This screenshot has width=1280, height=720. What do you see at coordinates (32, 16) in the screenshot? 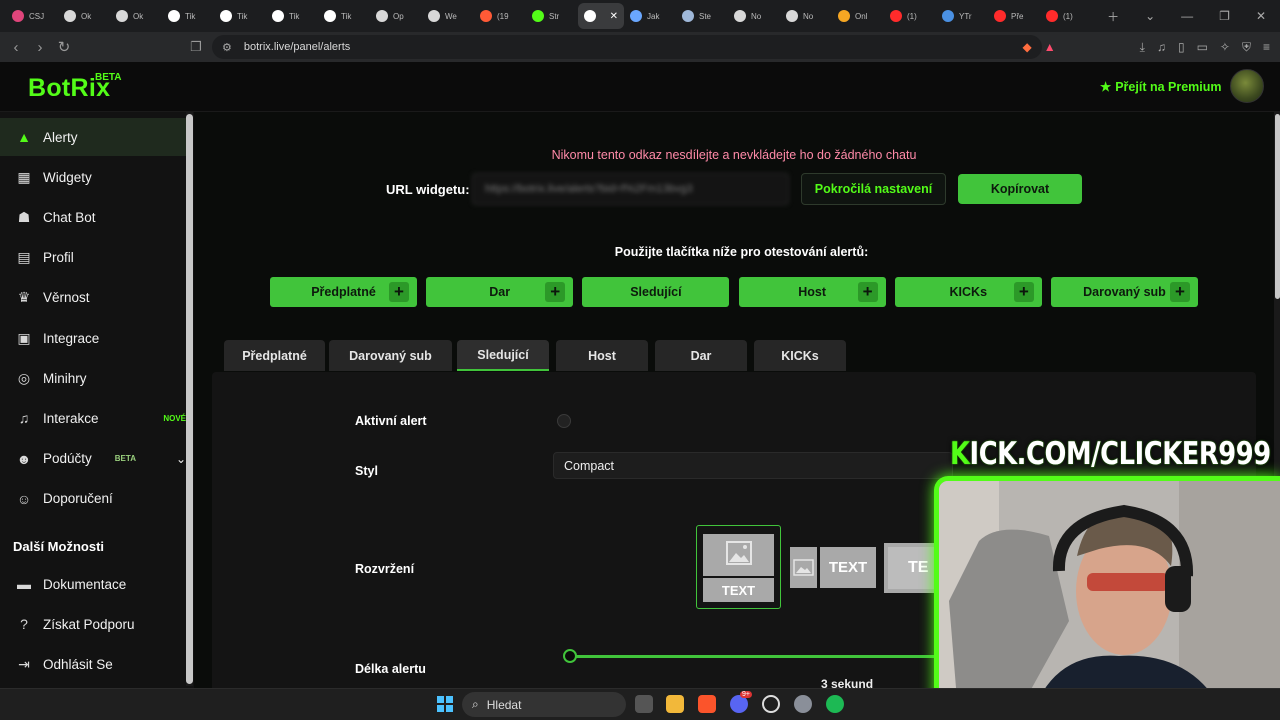
I see `browser-tab: CSJ` at bounding box center [32, 16].